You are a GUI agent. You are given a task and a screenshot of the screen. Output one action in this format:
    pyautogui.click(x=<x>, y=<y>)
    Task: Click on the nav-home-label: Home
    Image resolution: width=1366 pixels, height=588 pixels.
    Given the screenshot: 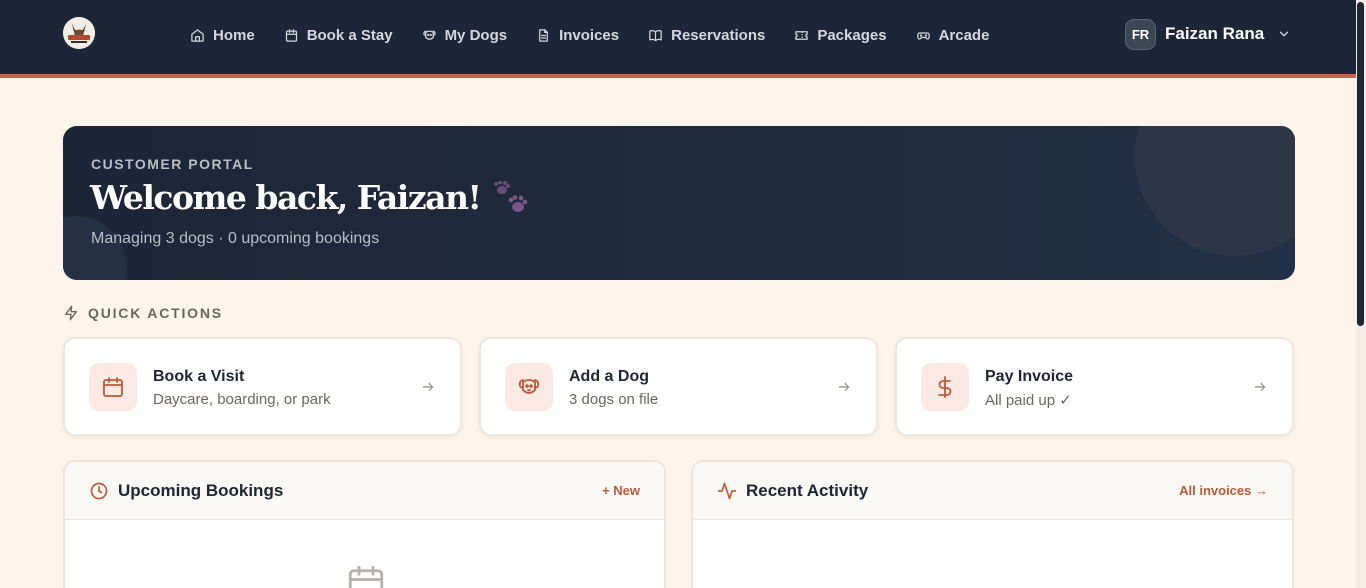 What is the action you would take?
    pyautogui.click(x=234, y=35)
    